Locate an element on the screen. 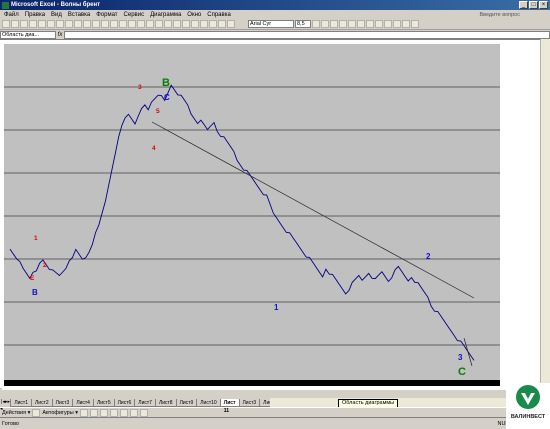  textbox-tool-icon is located at coordinates (123, 412).